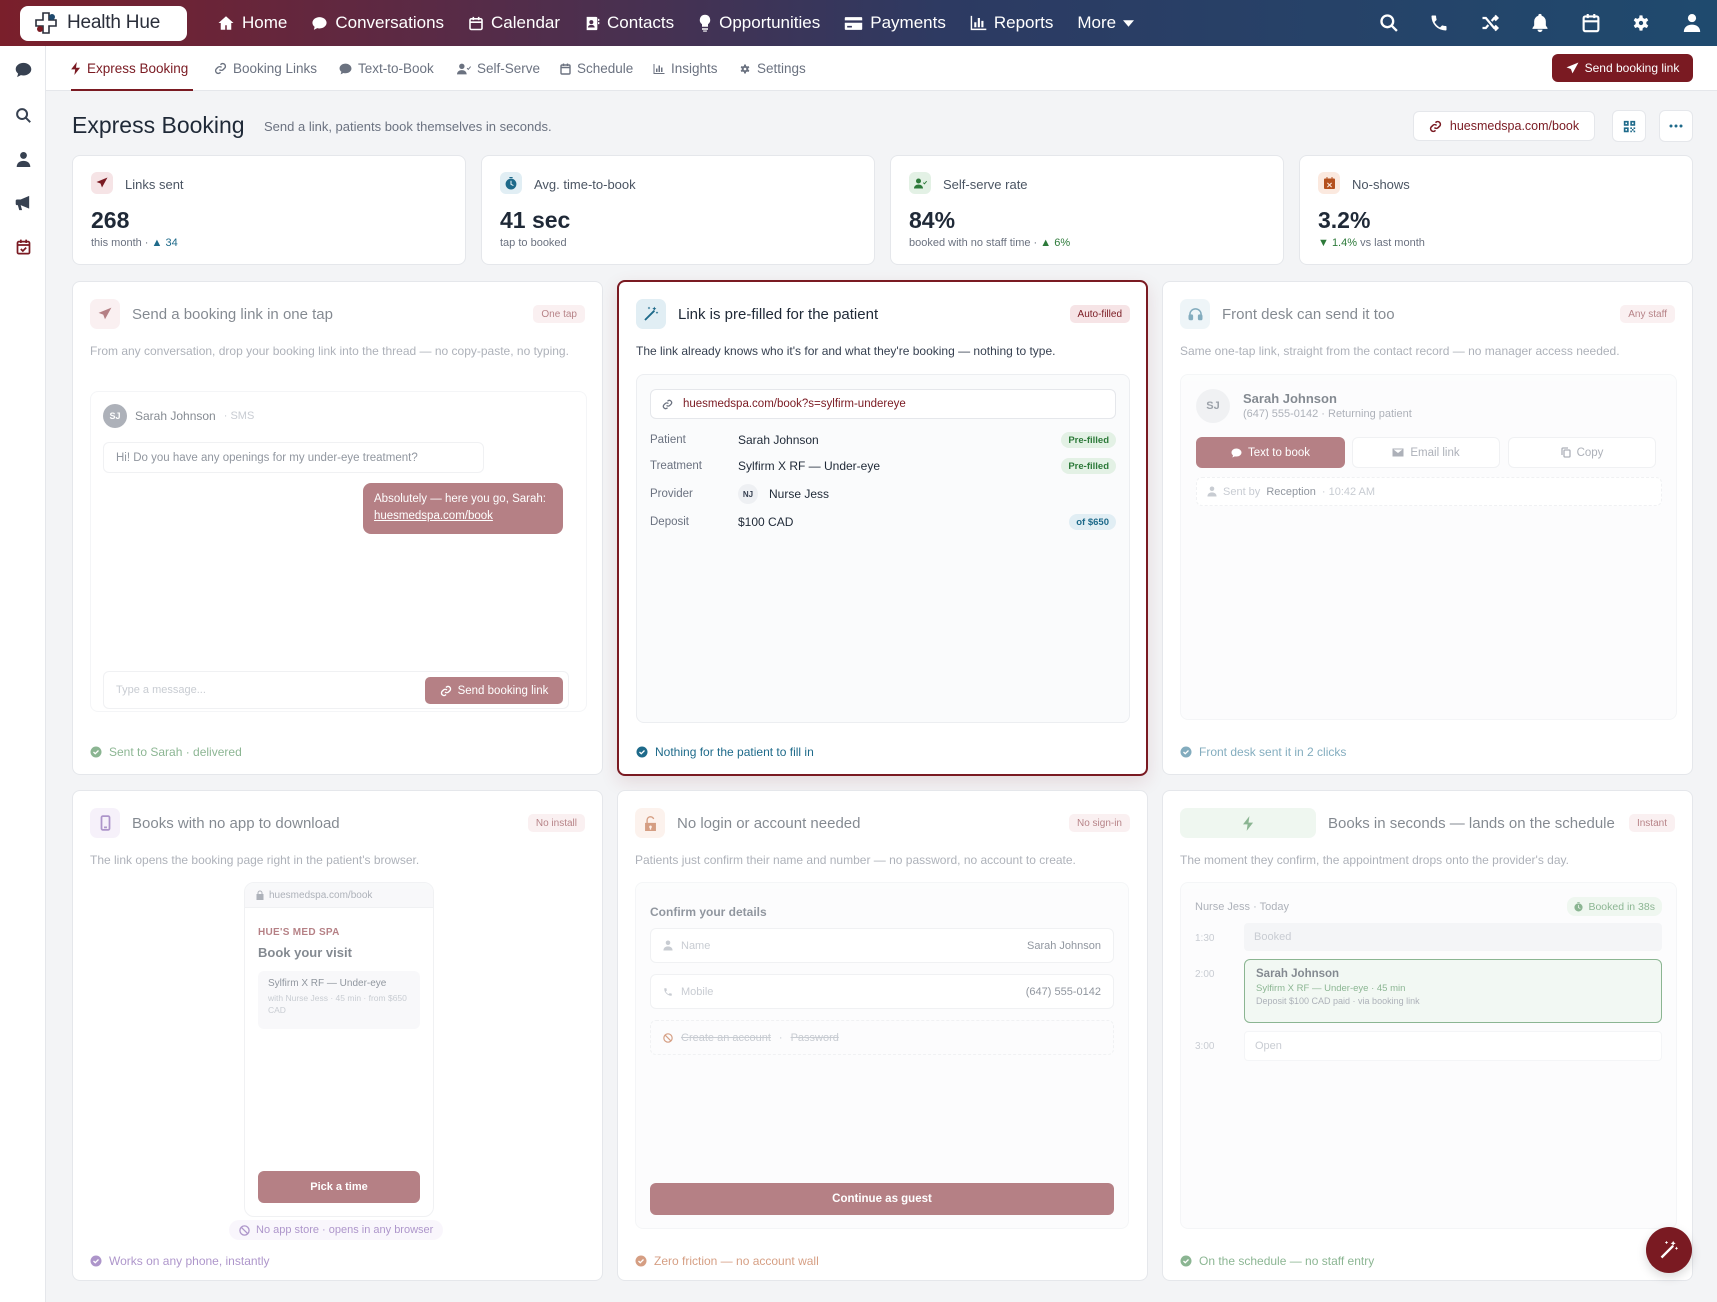  What do you see at coordinates (336, 1230) in the screenshot?
I see `no-app-note: No app store · opens in any browser` at bounding box center [336, 1230].